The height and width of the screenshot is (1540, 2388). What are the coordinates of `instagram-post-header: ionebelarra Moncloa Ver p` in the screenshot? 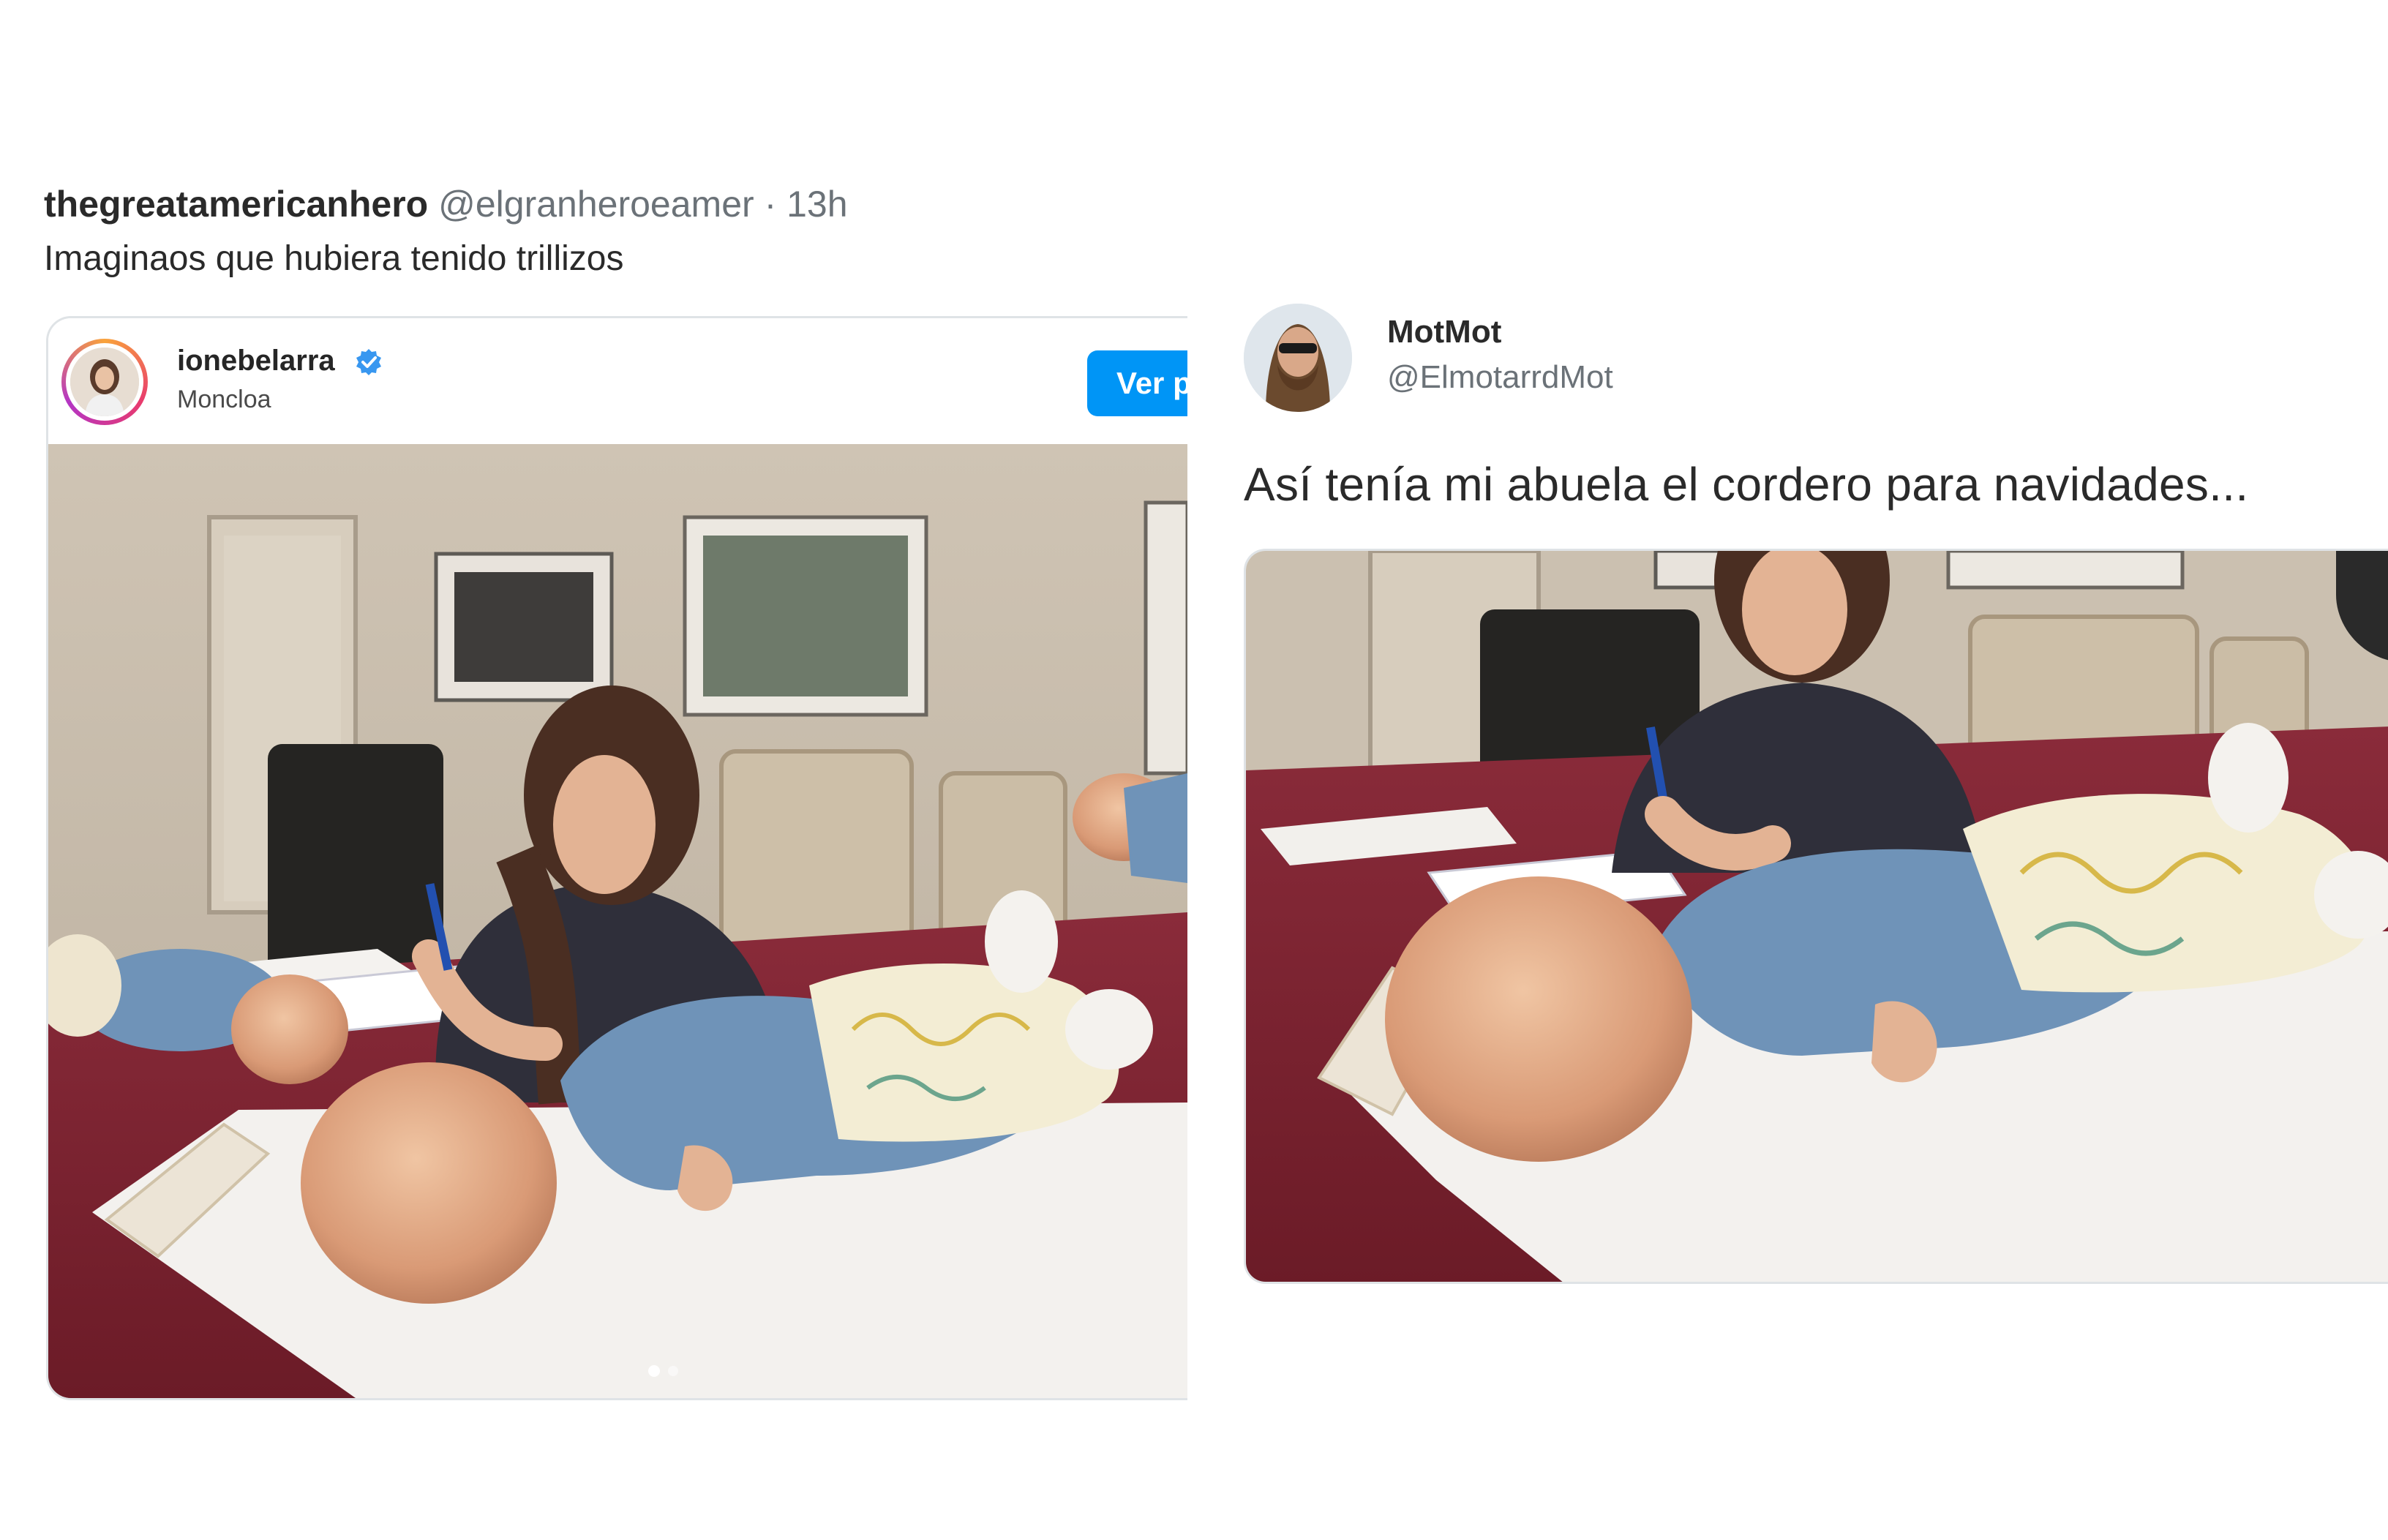 It's located at (617, 381).